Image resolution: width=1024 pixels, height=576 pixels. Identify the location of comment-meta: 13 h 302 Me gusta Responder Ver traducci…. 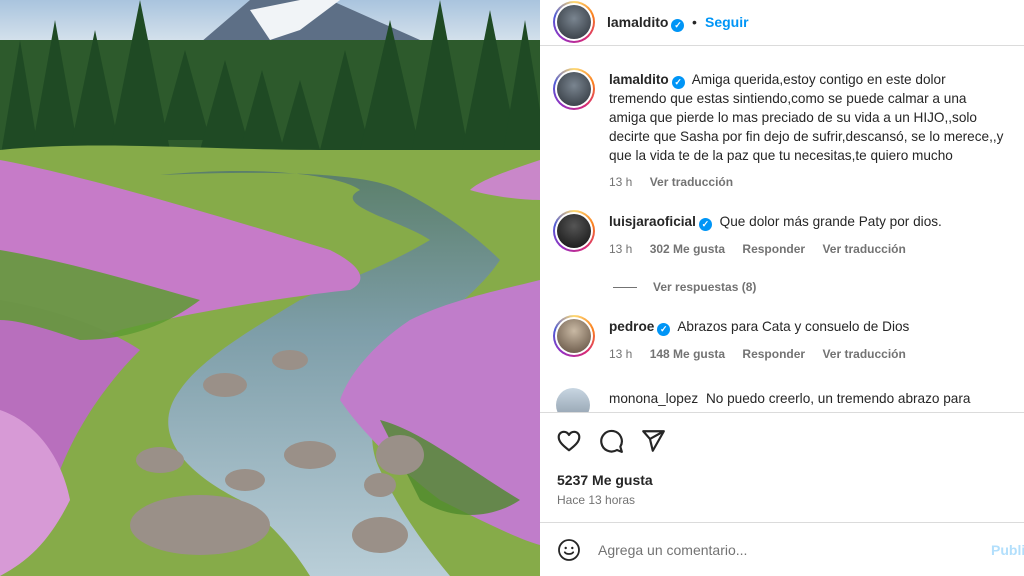
(764, 249).